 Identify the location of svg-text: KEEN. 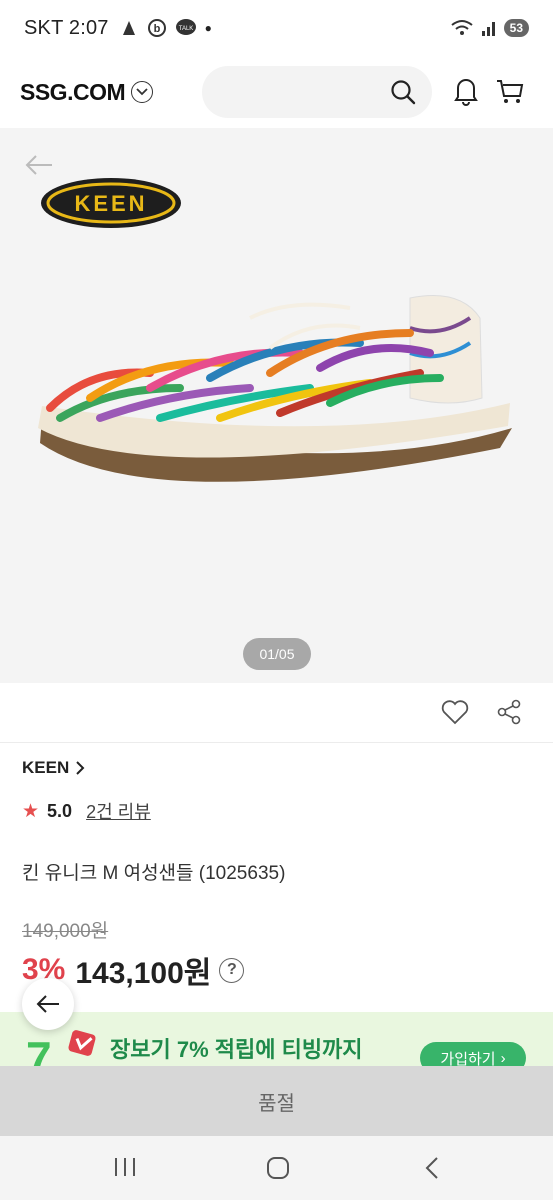
(110, 203).